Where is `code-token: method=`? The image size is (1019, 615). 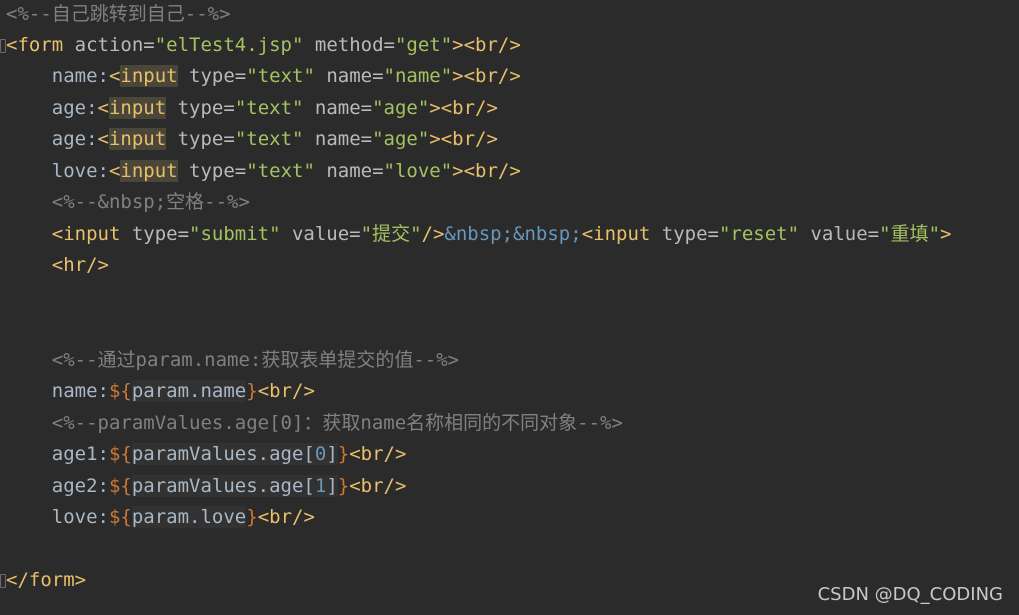 code-token: method= is located at coordinates (349, 45).